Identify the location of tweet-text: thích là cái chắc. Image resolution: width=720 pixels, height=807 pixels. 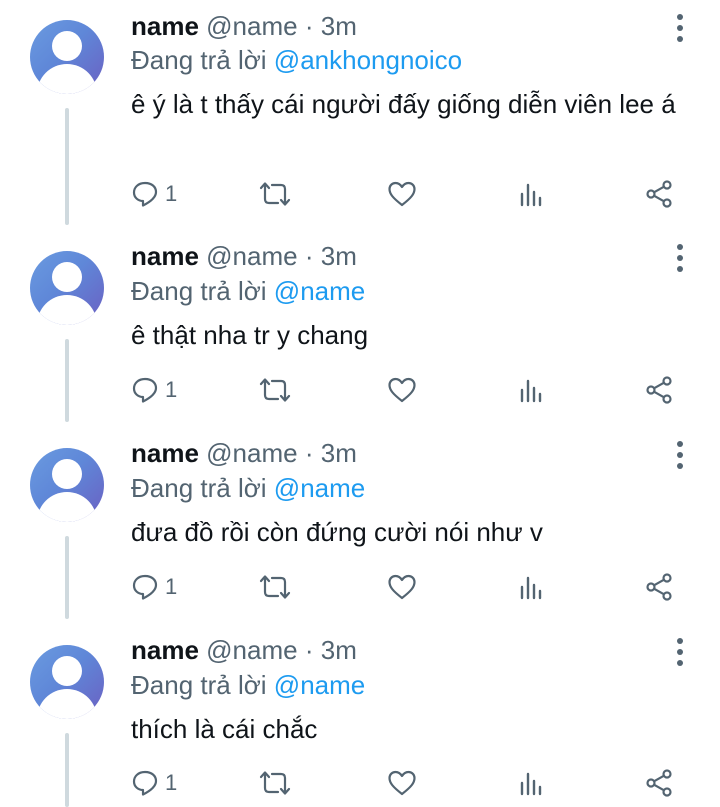
(224, 729).